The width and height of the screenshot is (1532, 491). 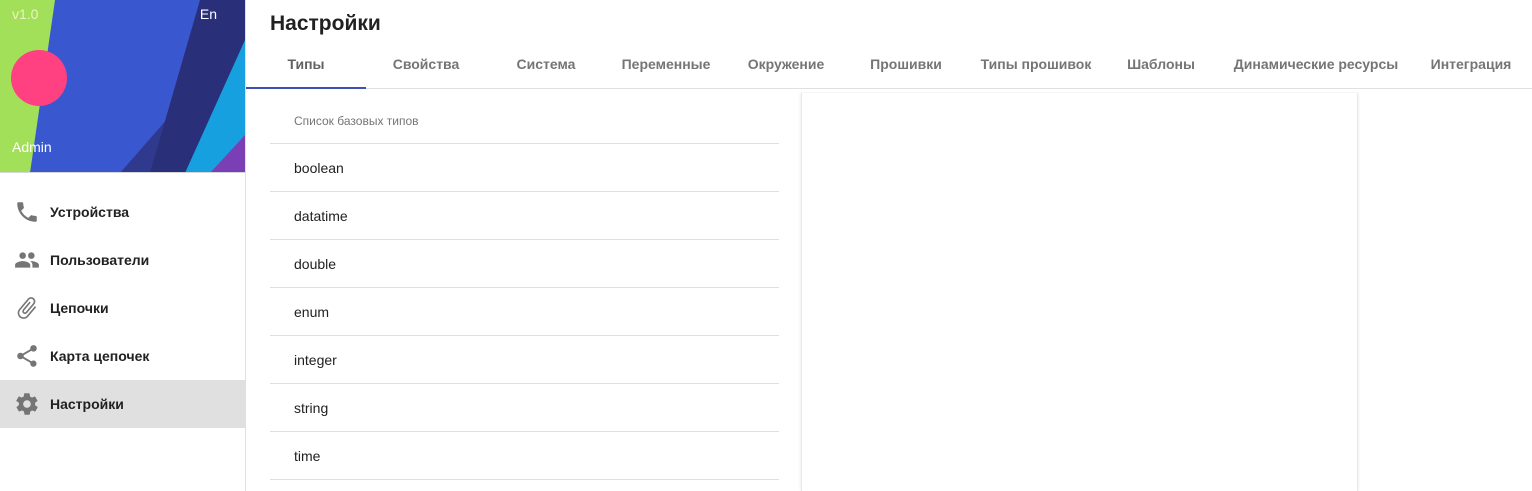 What do you see at coordinates (906, 64) in the screenshot?
I see `tab-firmware: Прошивки` at bounding box center [906, 64].